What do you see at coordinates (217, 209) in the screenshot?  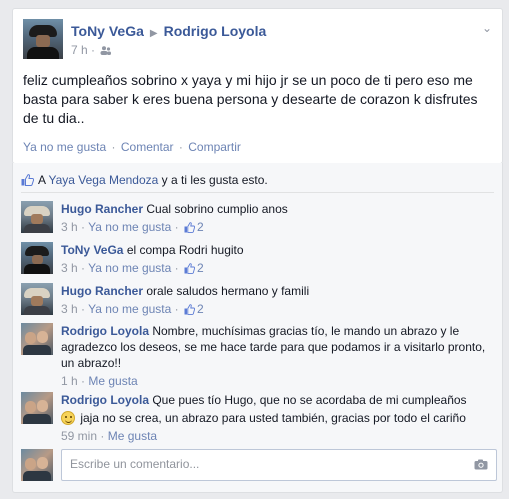 I see `comment-text: Cual sobrino cumplio anos` at bounding box center [217, 209].